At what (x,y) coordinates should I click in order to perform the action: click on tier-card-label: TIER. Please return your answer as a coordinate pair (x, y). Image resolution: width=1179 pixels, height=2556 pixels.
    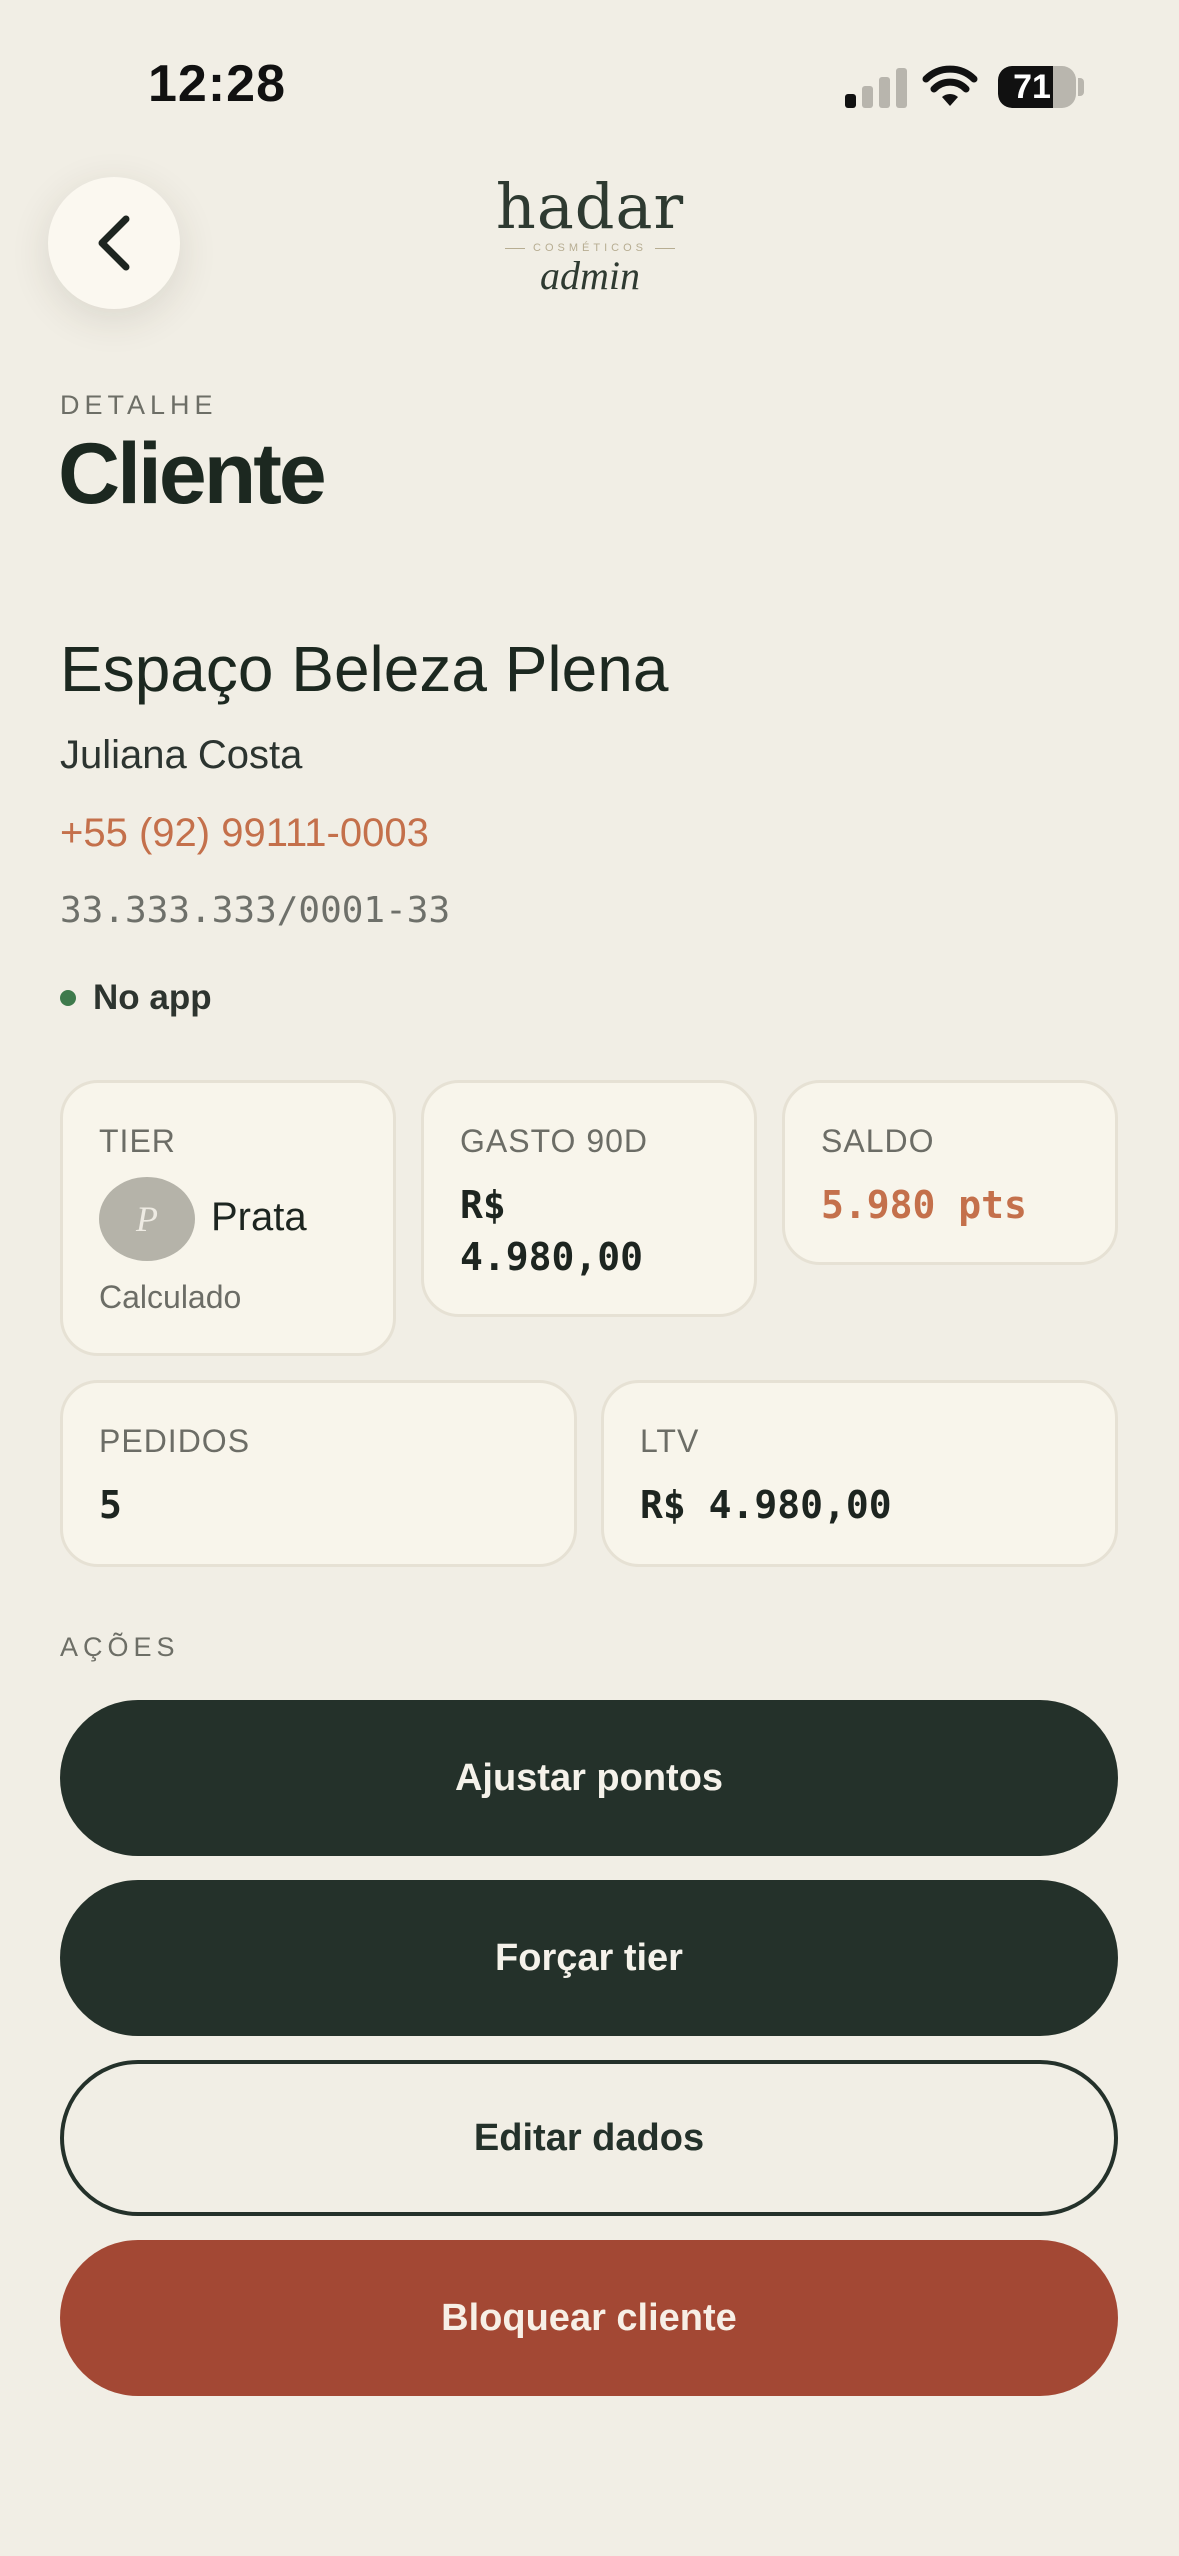
    Looking at the image, I should click on (137, 1141).